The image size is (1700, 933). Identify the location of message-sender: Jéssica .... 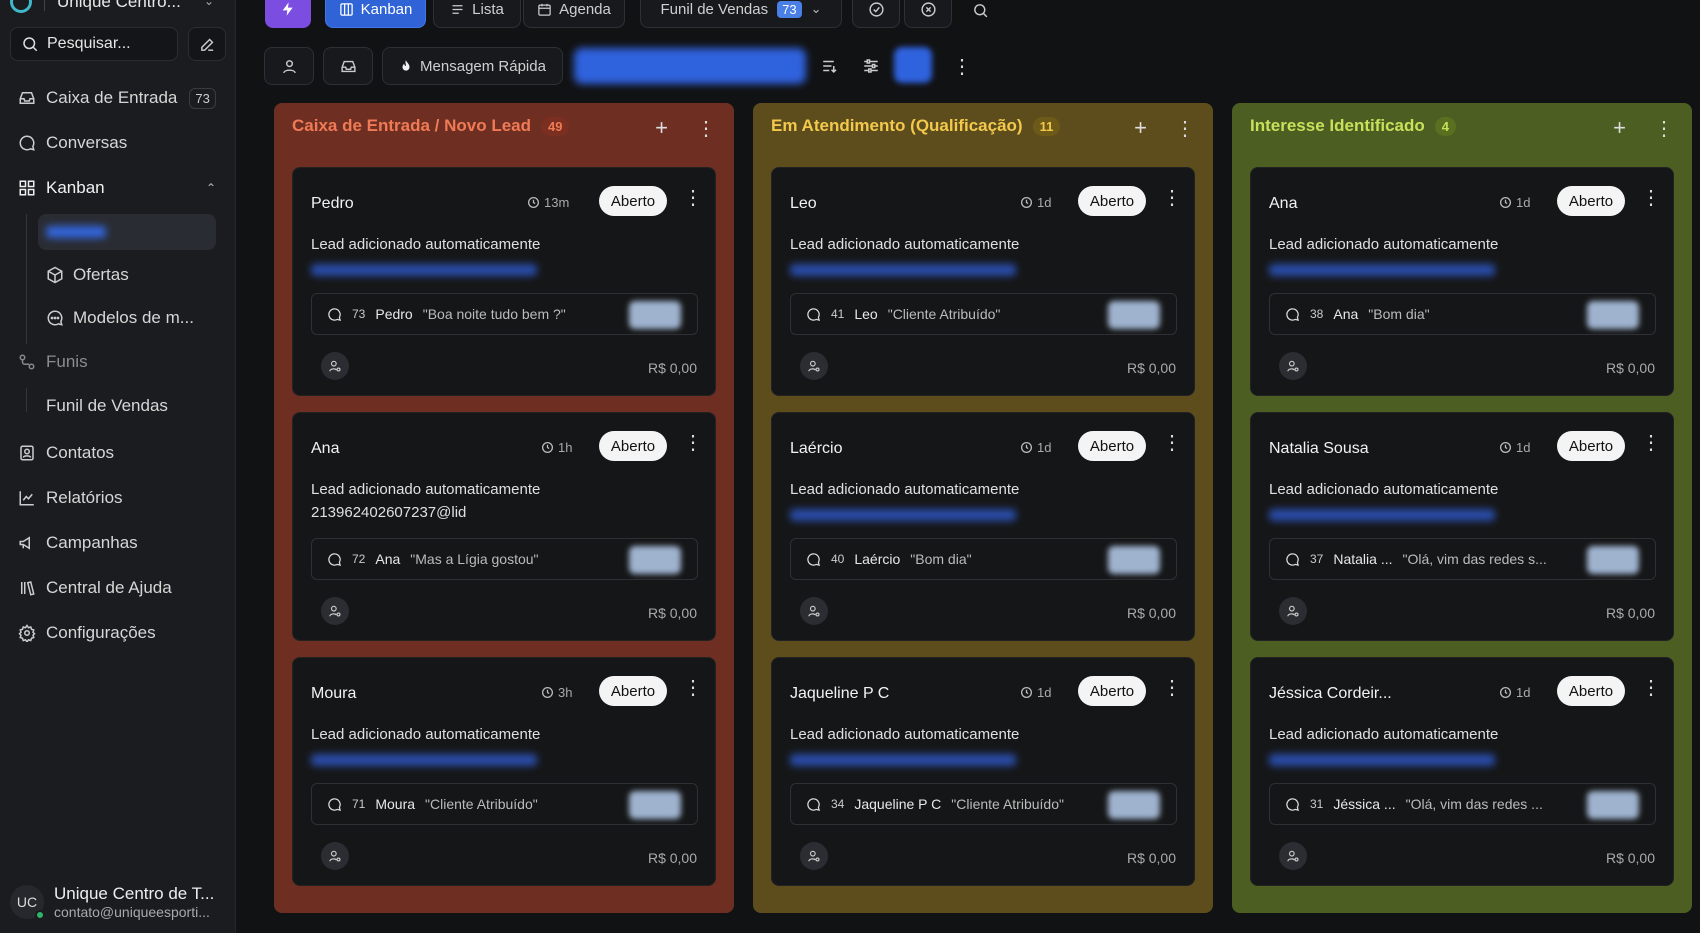
(1364, 804).